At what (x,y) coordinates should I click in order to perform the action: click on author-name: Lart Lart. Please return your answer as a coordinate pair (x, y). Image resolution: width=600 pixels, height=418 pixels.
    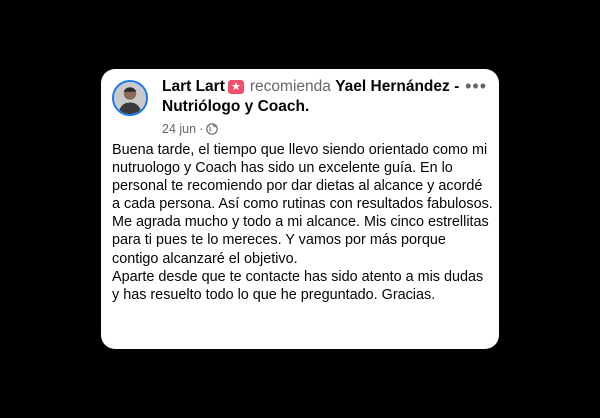
    Looking at the image, I should click on (193, 86).